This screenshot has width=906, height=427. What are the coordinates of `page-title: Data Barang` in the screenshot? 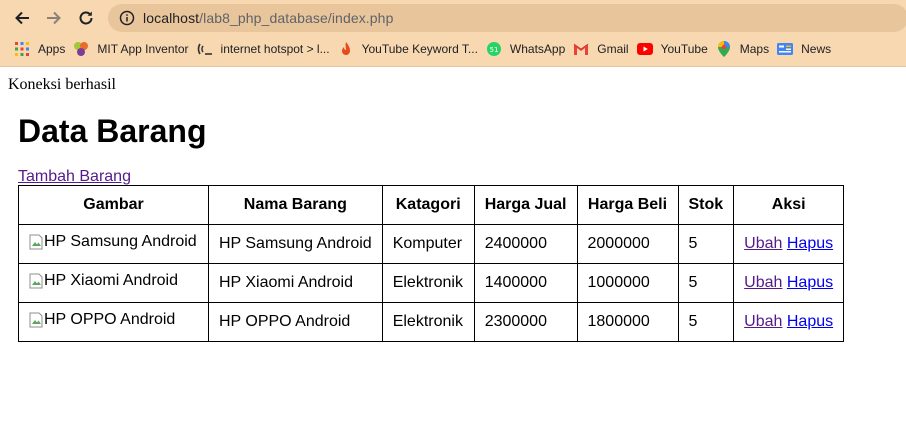 It's located at (112, 131).